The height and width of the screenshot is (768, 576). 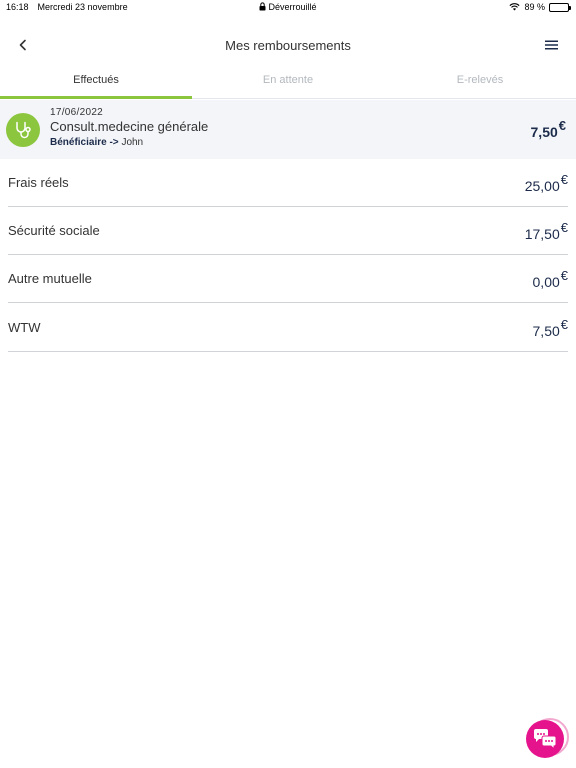 I want to click on detail-label: Autre mutuelle, so click(x=50, y=278).